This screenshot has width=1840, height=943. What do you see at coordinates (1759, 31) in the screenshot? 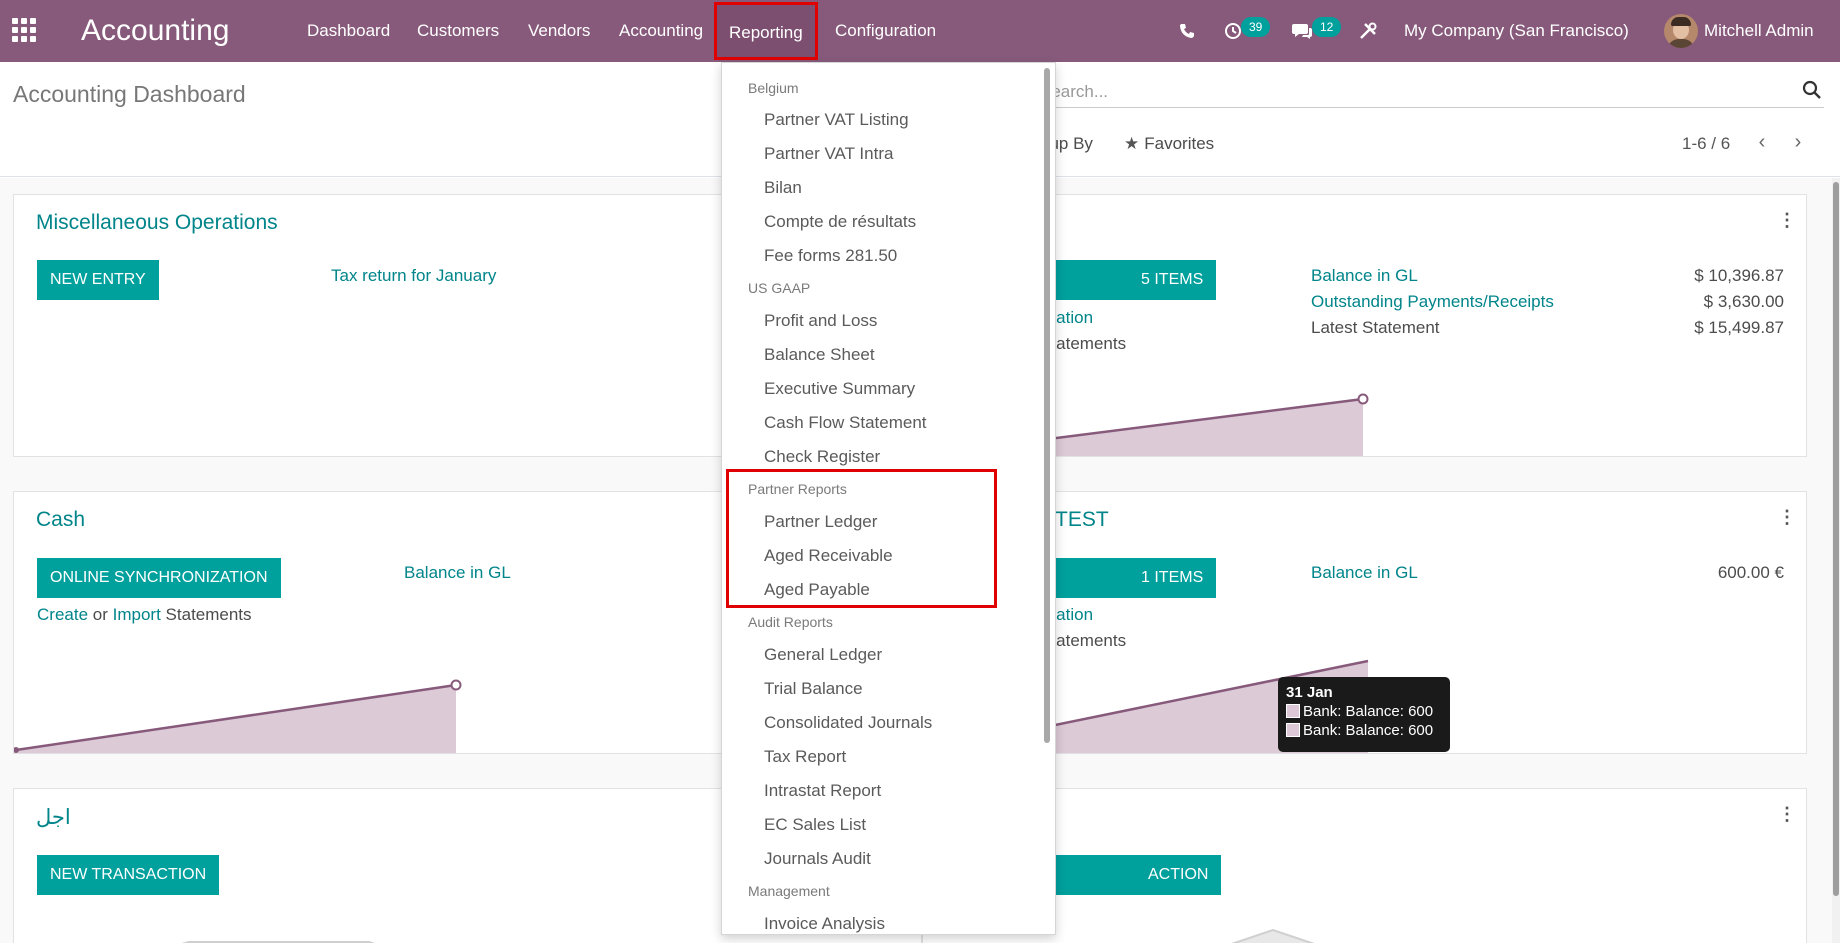
I see `user-menu: Mitchell Admin` at bounding box center [1759, 31].